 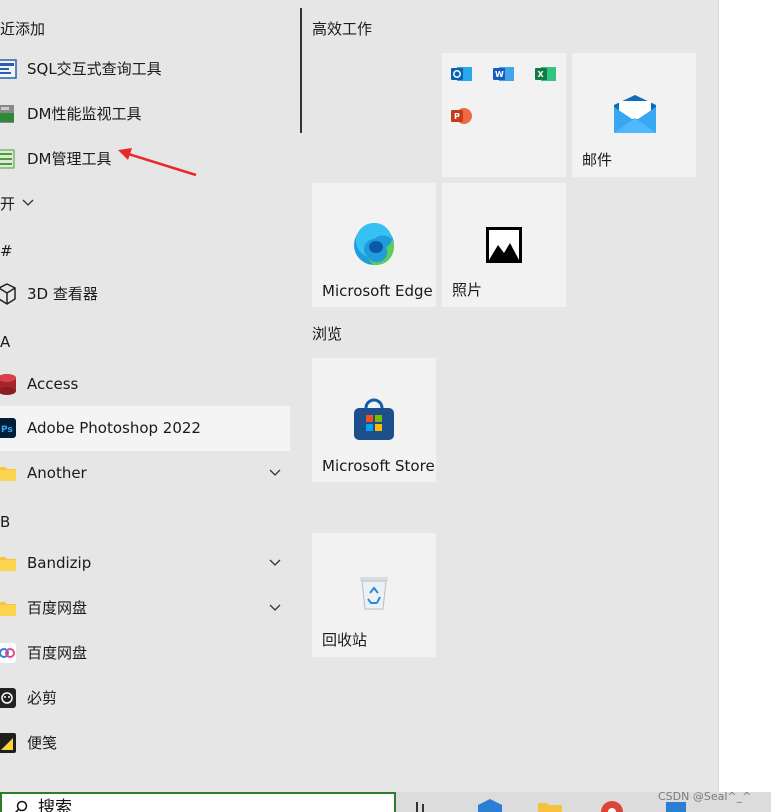 I want to click on file-explorer-icon, so click(x=550, y=805).